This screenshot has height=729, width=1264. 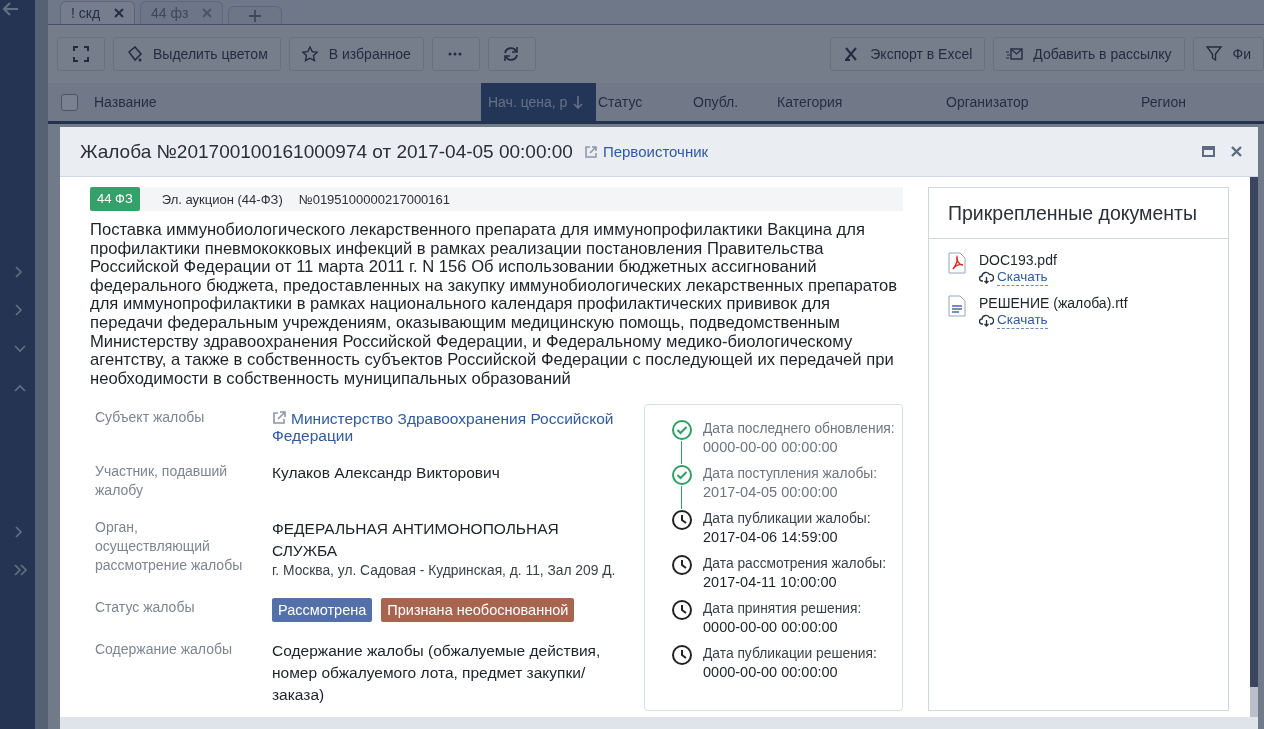 I want to click on date-label: Дата поступления жалобы:, so click(x=790, y=474).